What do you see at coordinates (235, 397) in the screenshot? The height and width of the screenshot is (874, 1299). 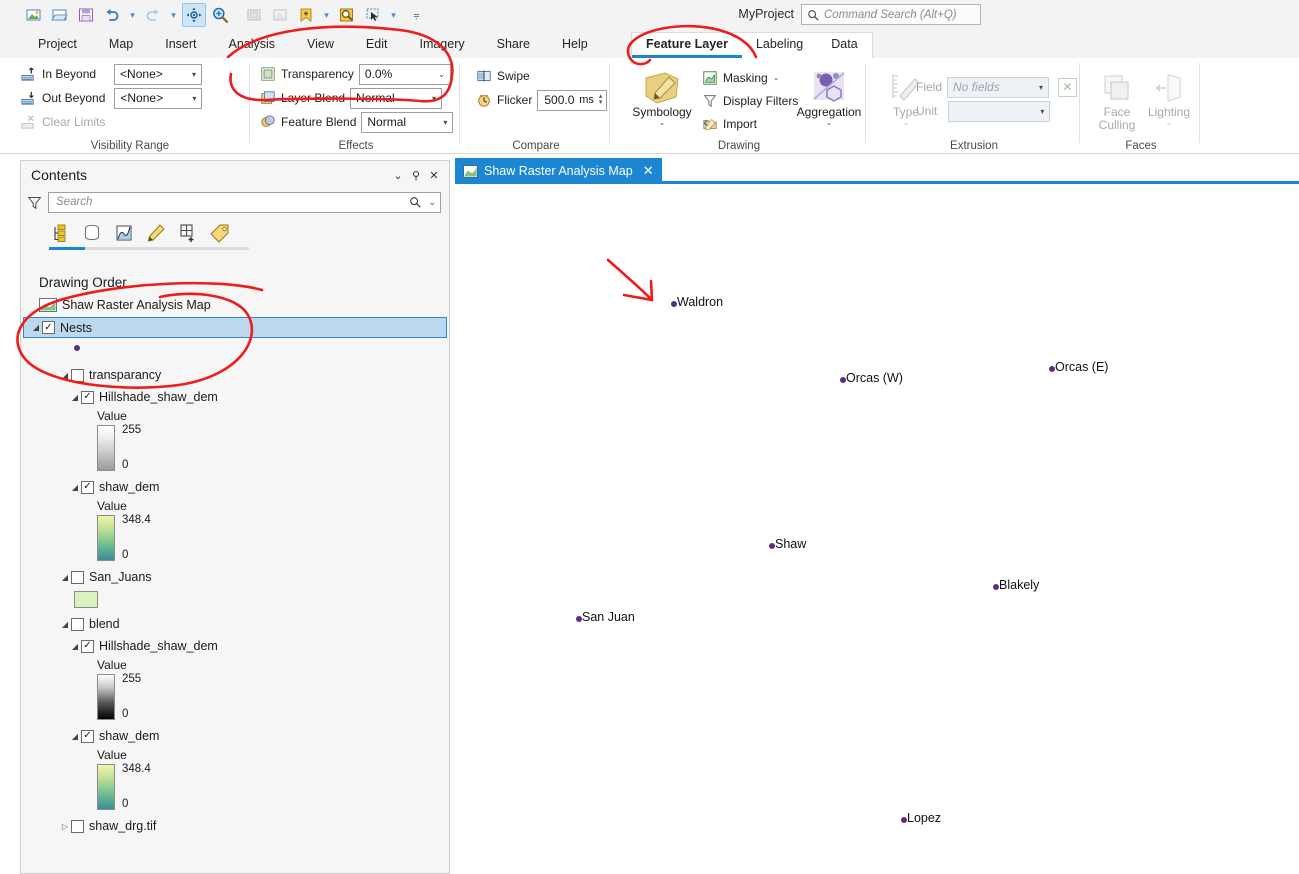 I see `toc-layer-hillshade-1: ◢ ✓ Hillshade_shaw_dem` at bounding box center [235, 397].